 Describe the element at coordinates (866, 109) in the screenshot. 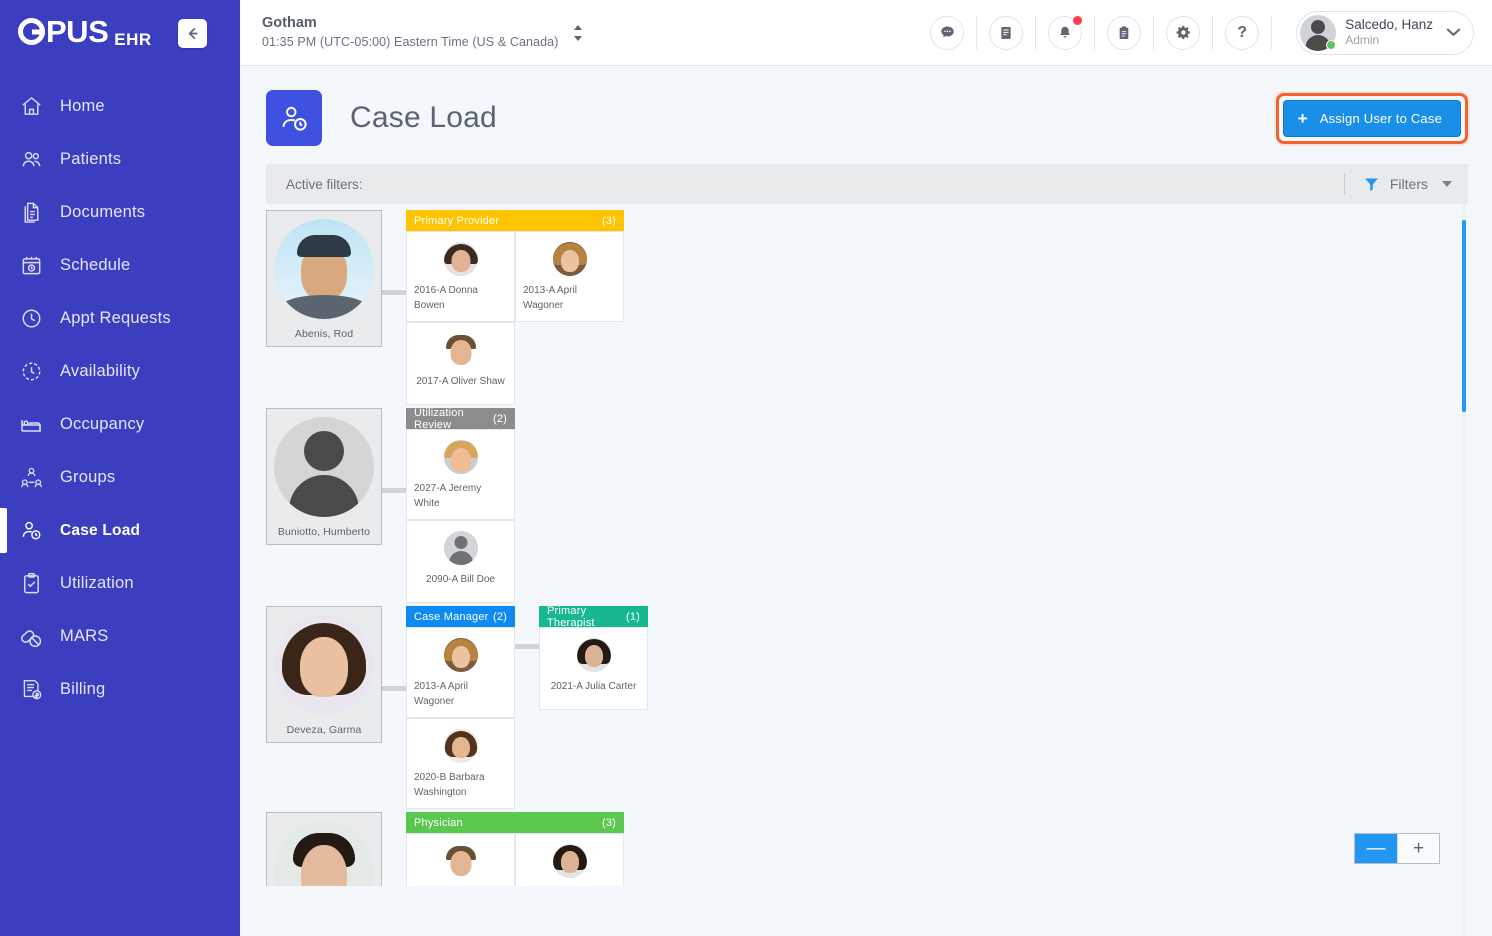

I see `page-header: Case Load + Assign User to Case` at that location.